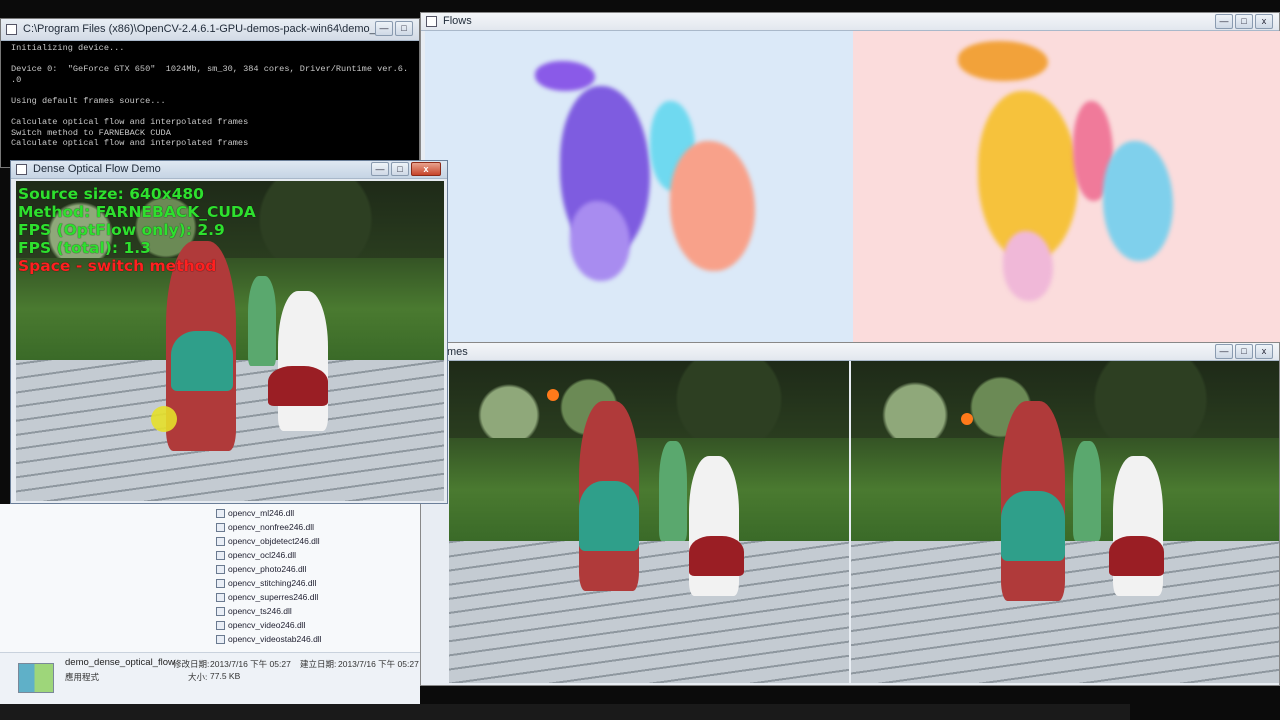  Describe the element at coordinates (400, 169) in the screenshot. I see `demo-maximize-button: □` at that location.